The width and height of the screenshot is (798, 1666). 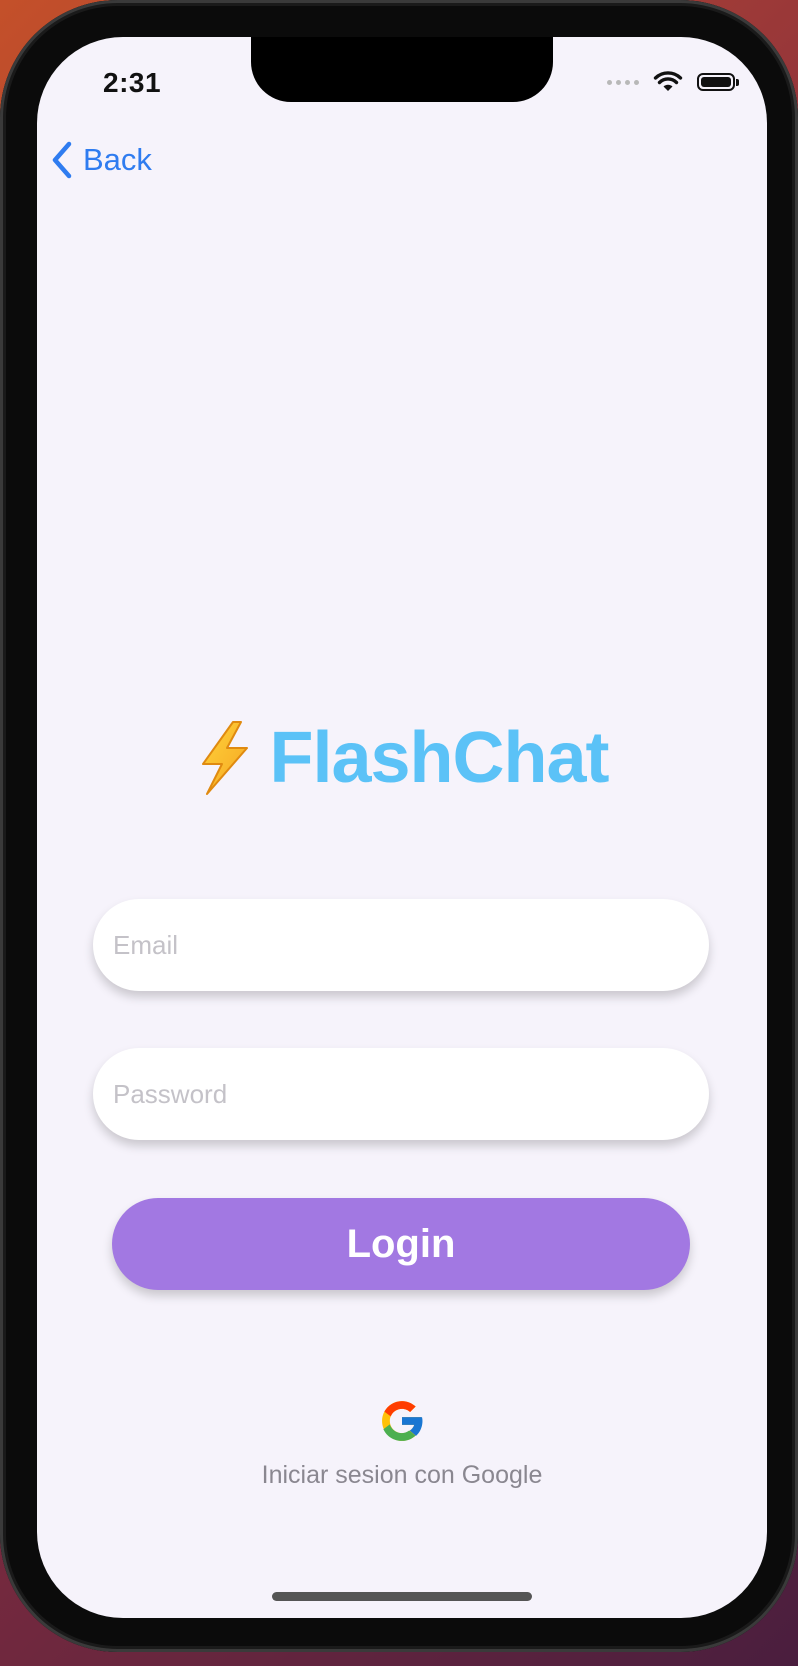 I want to click on app-title: FlashChat, so click(x=439, y=758).